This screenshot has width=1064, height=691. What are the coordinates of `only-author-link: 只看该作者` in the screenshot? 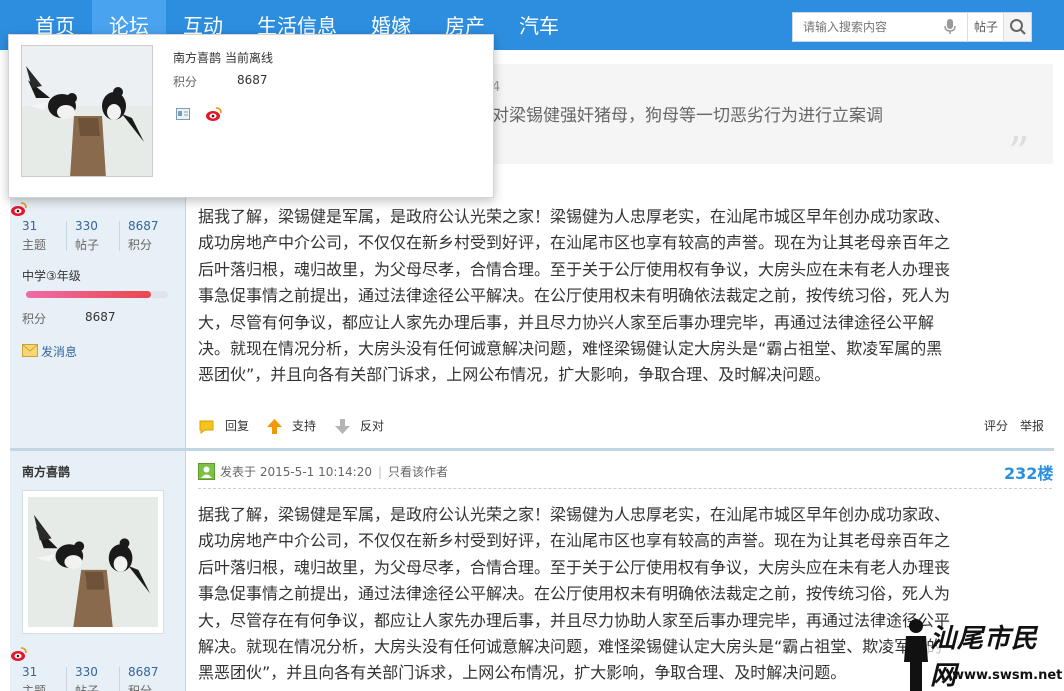 It's located at (418, 472).